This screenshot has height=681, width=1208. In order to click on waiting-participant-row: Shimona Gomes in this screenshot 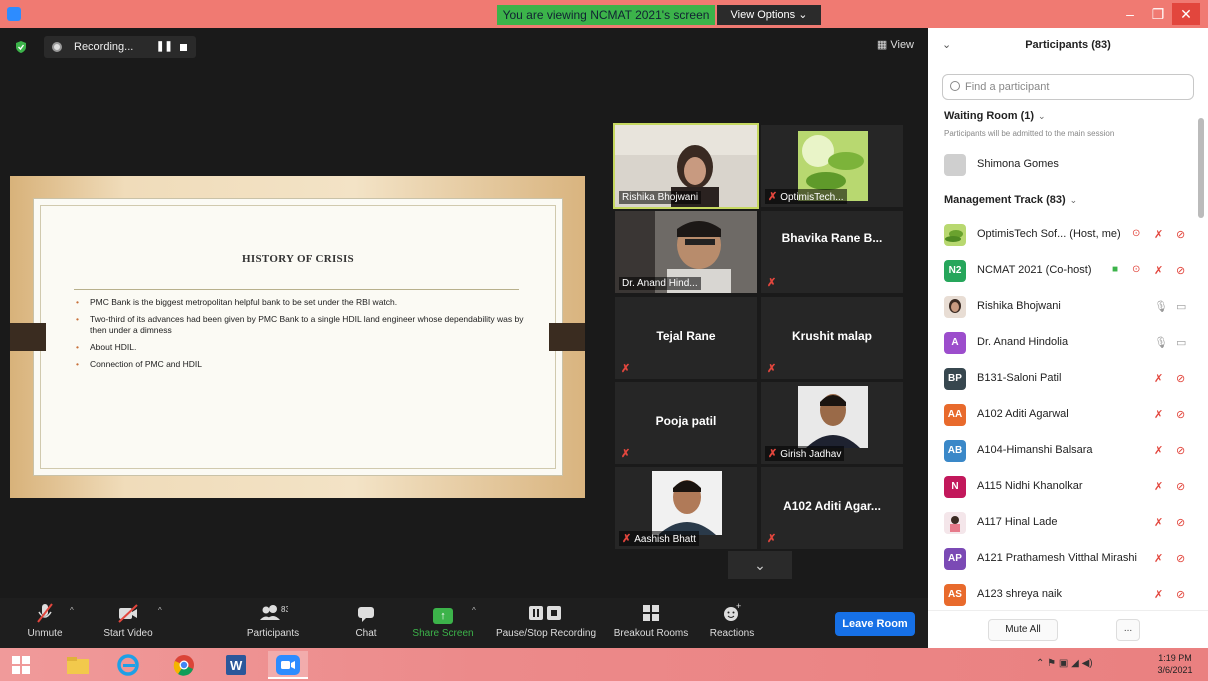, I will do `click(1064, 166)`.